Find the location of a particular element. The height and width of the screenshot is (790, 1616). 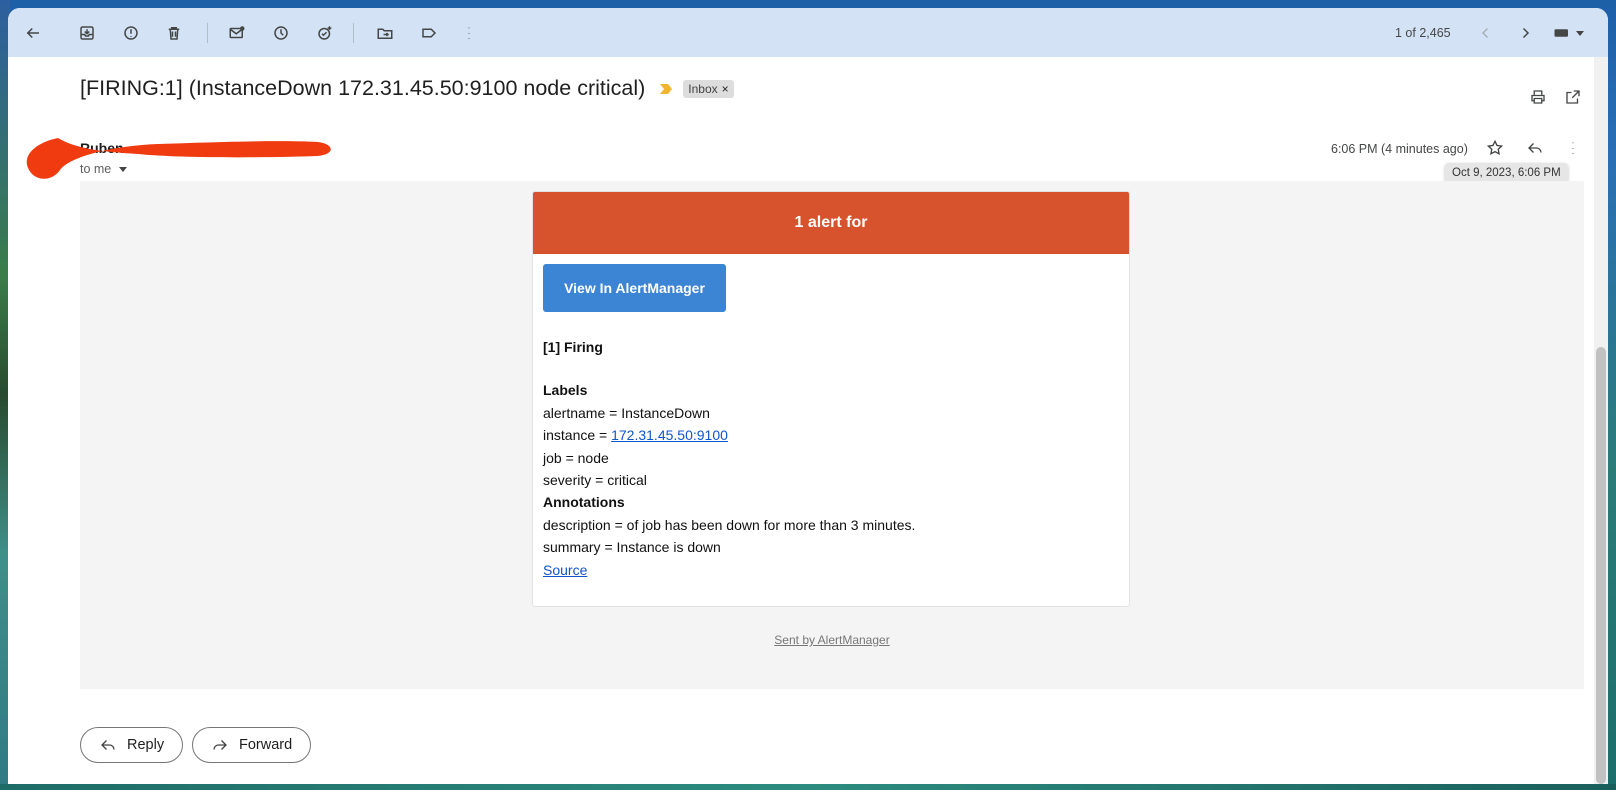

forward-icon is located at coordinates (220, 745).